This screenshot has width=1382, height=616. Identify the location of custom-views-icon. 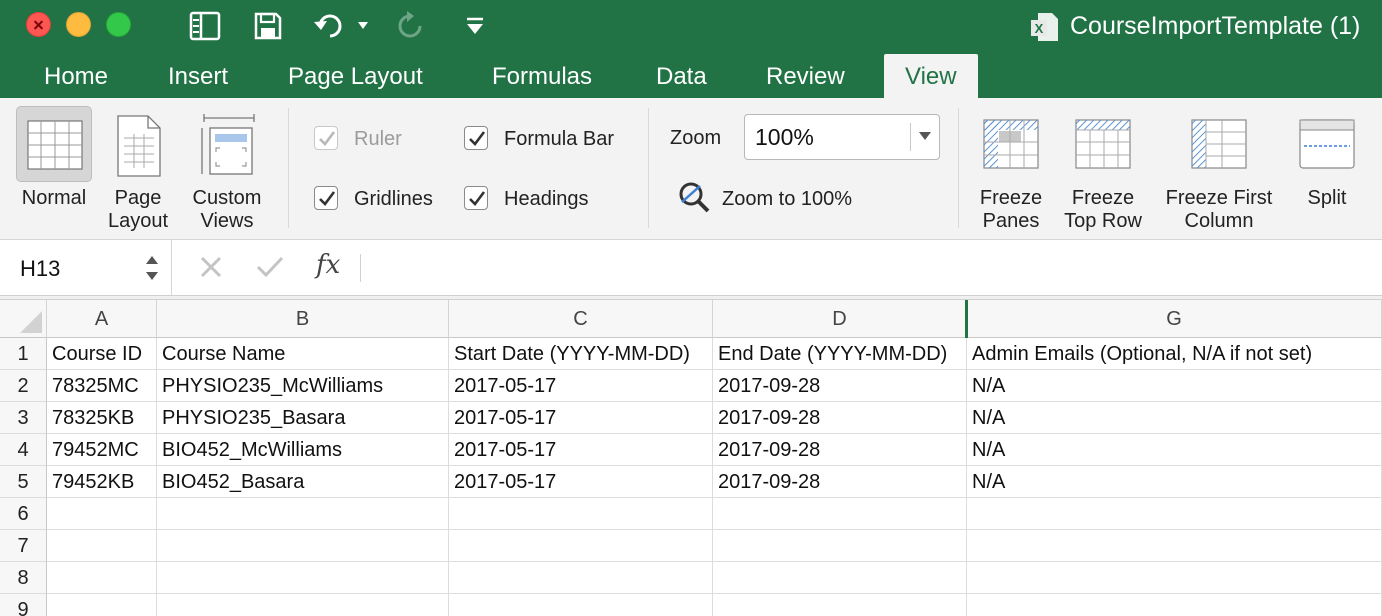
(229, 147).